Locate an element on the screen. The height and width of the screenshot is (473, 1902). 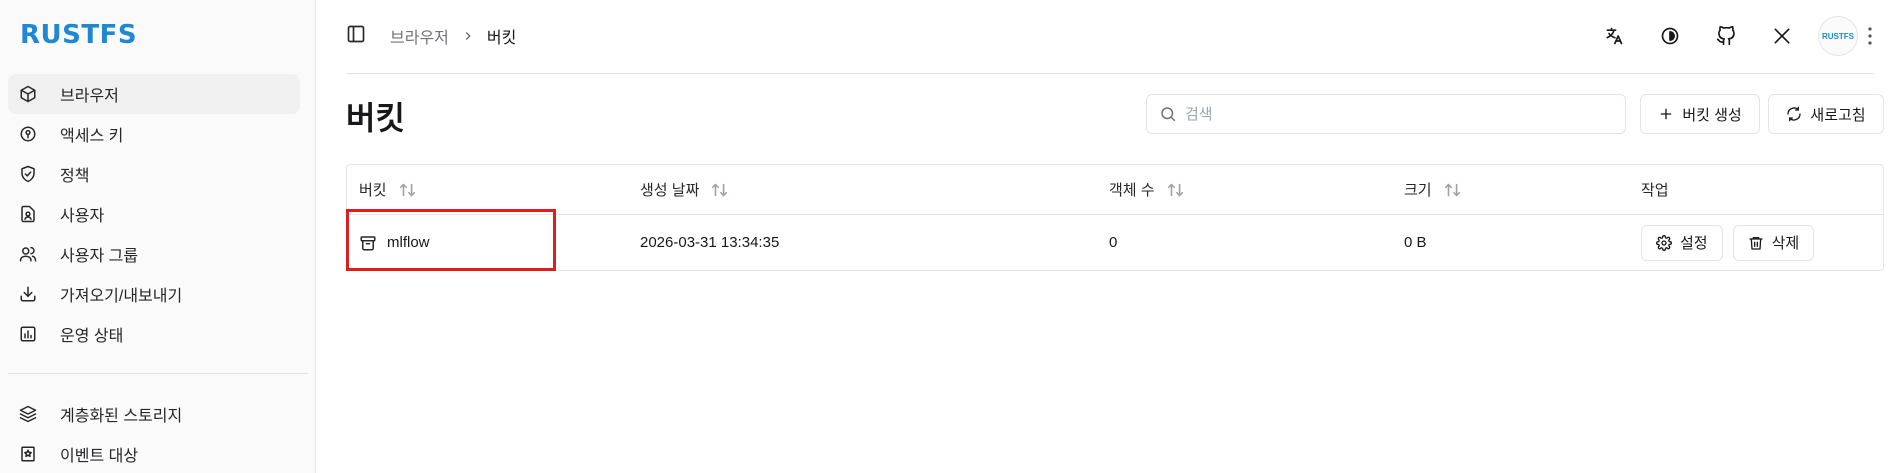
rustfs-logo: RUSTFS is located at coordinates (78, 35).